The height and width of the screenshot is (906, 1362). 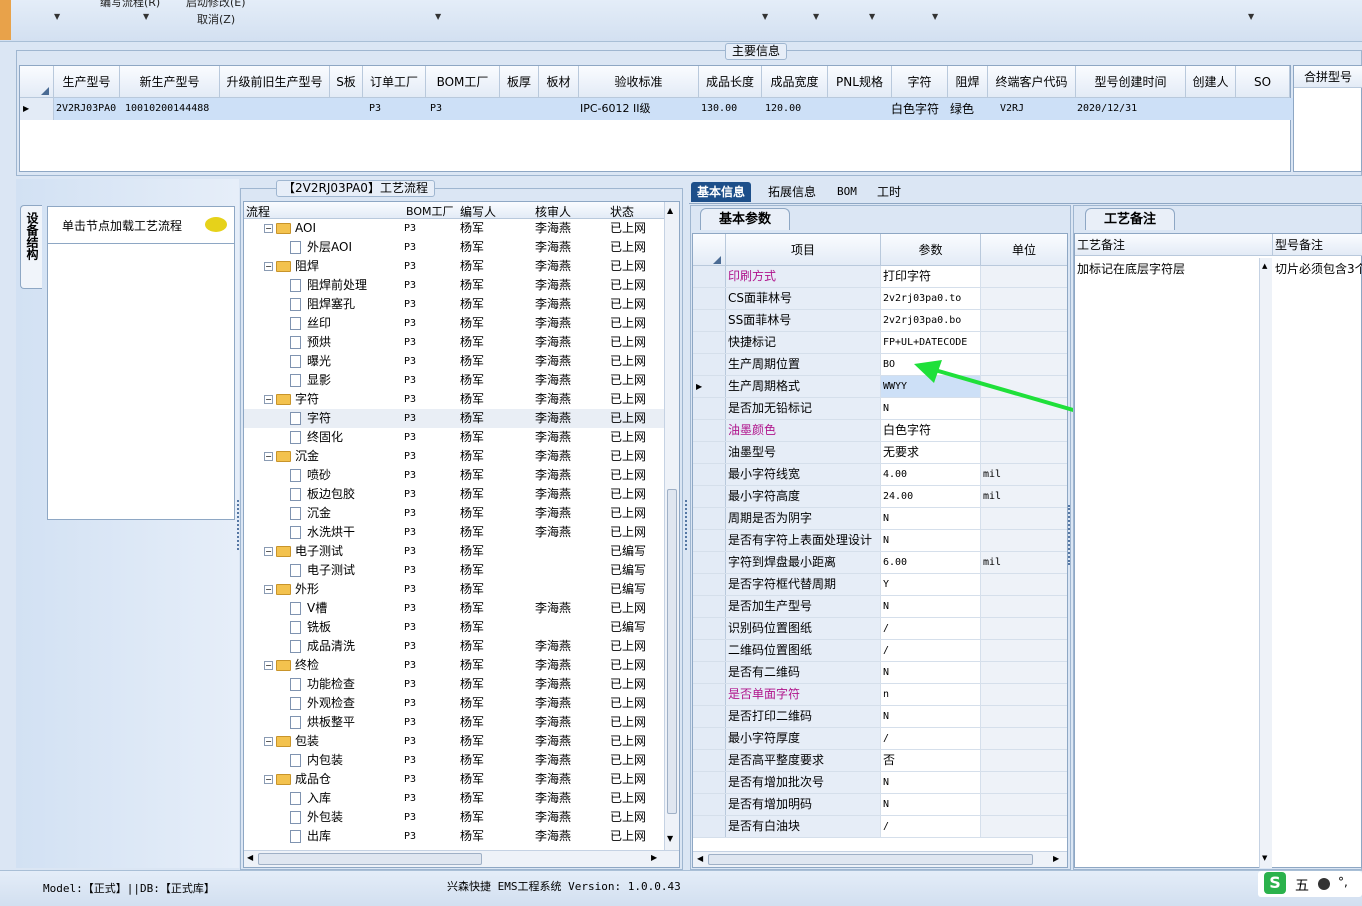 I want to click on cancel-button: 取消(Z), so click(x=216, y=19).